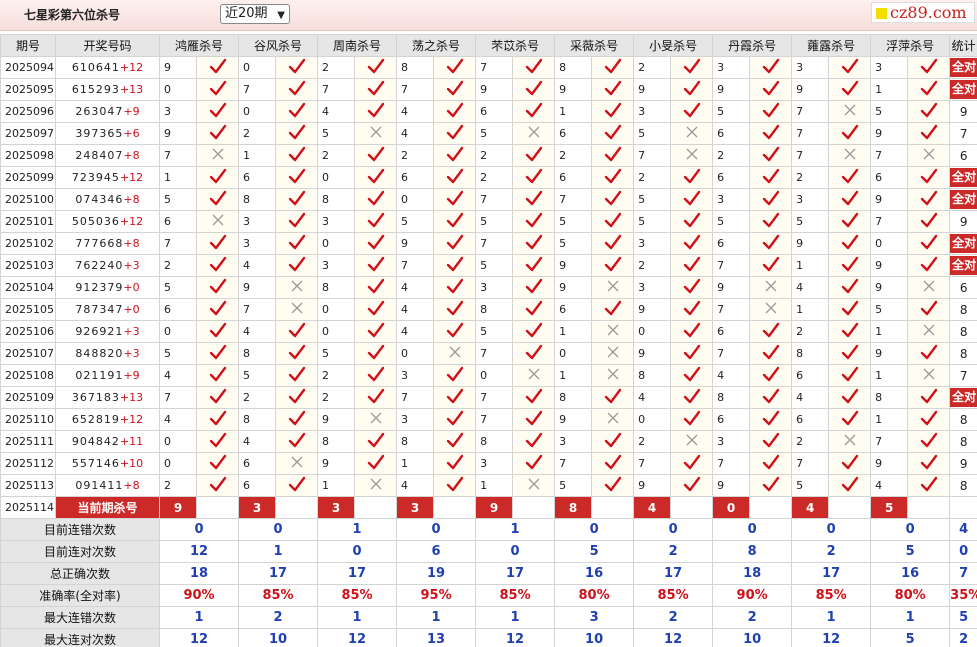 This screenshot has height=647, width=977. Describe the element at coordinates (131, 397) in the screenshot. I see `draw-sum: +13` at that location.